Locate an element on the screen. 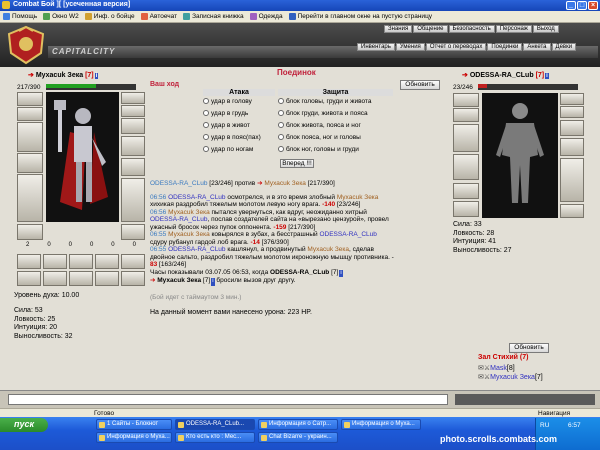 The width and height of the screenshot is (600, 450). window-w2-link: Окно W2 is located at coordinates (61, 16).